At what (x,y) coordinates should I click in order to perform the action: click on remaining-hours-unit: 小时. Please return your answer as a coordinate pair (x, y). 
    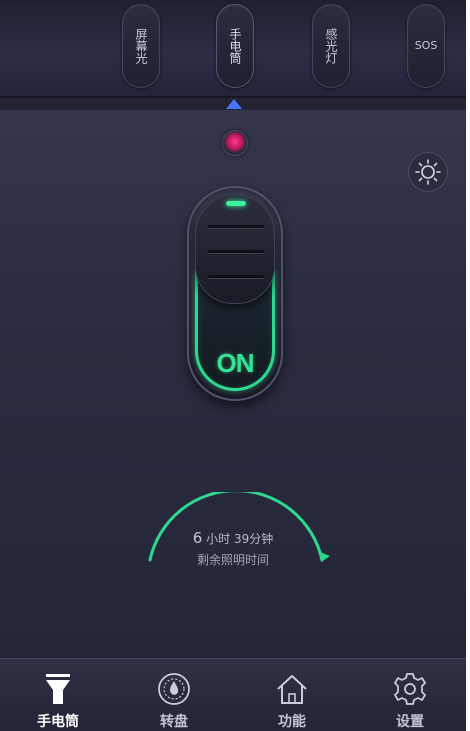
    Looking at the image, I should click on (218, 539).